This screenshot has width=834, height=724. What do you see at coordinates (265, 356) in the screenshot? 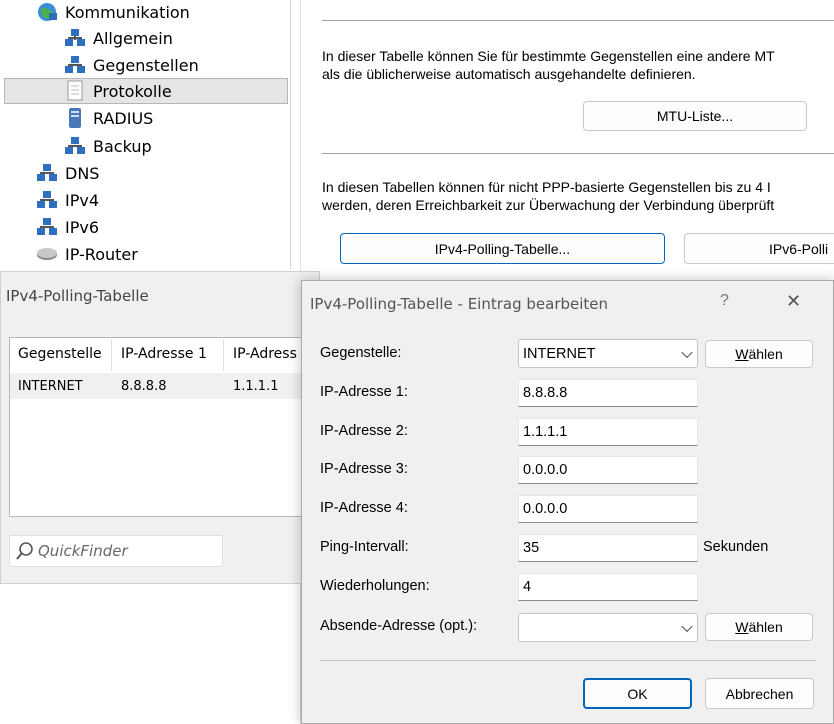
I see `column-header-ip2: IP-Adress` at bounding box center [265, 356].